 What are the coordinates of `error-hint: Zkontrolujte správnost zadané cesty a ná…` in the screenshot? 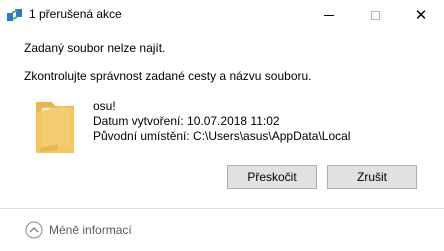 It's located at (168, 76).